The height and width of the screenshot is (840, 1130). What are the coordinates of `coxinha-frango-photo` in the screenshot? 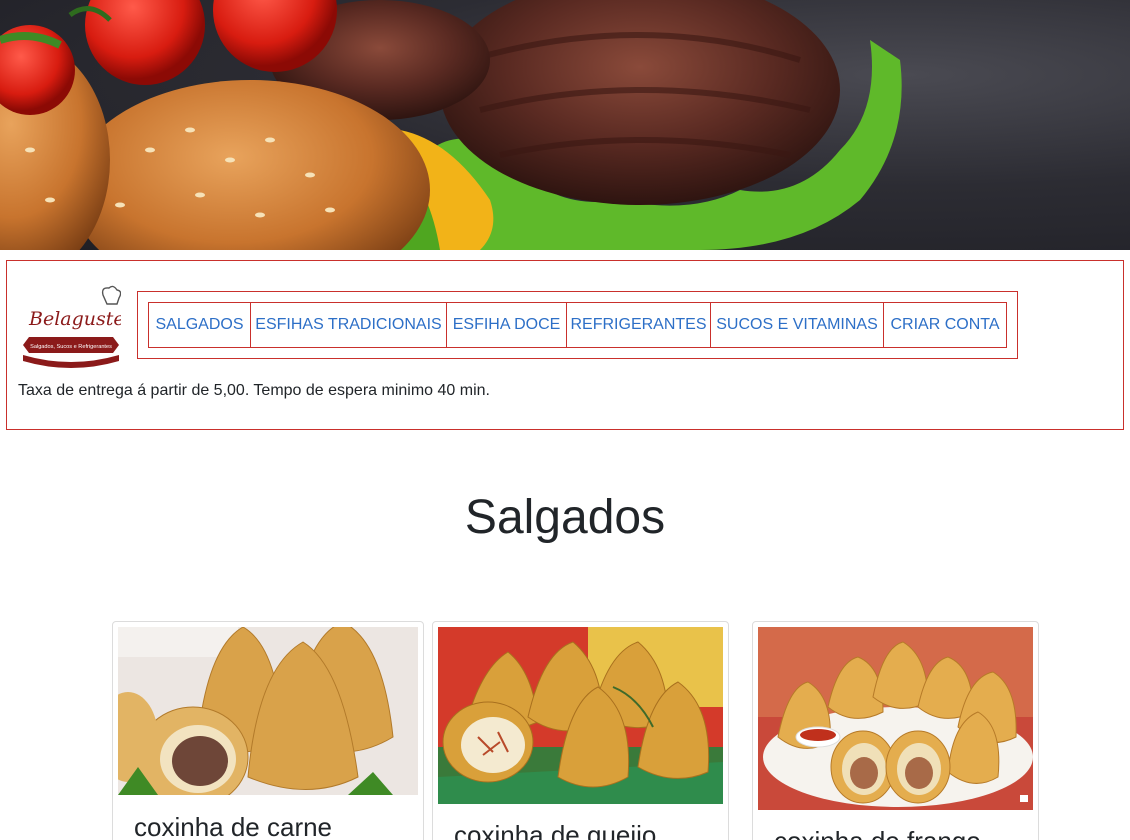 It's located at (895, 718).